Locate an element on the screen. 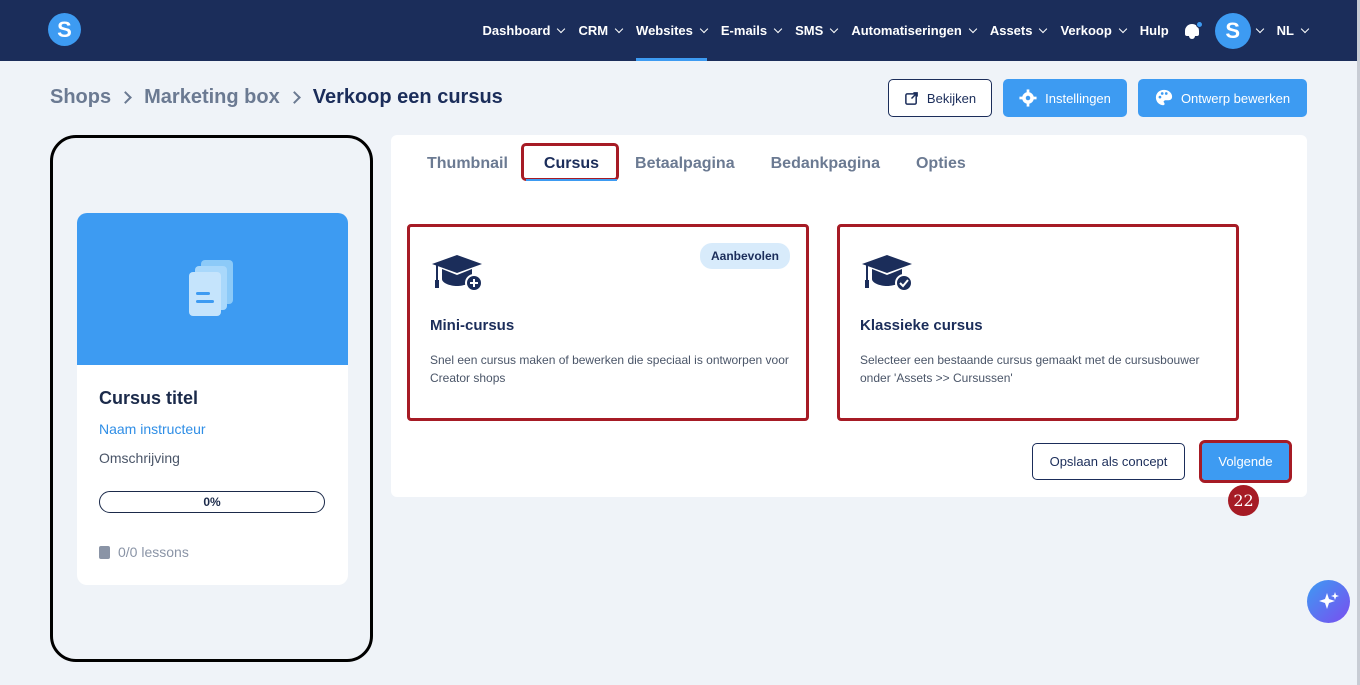  lessons-count: 0/0 lessons is located at coordinates (144, 552).